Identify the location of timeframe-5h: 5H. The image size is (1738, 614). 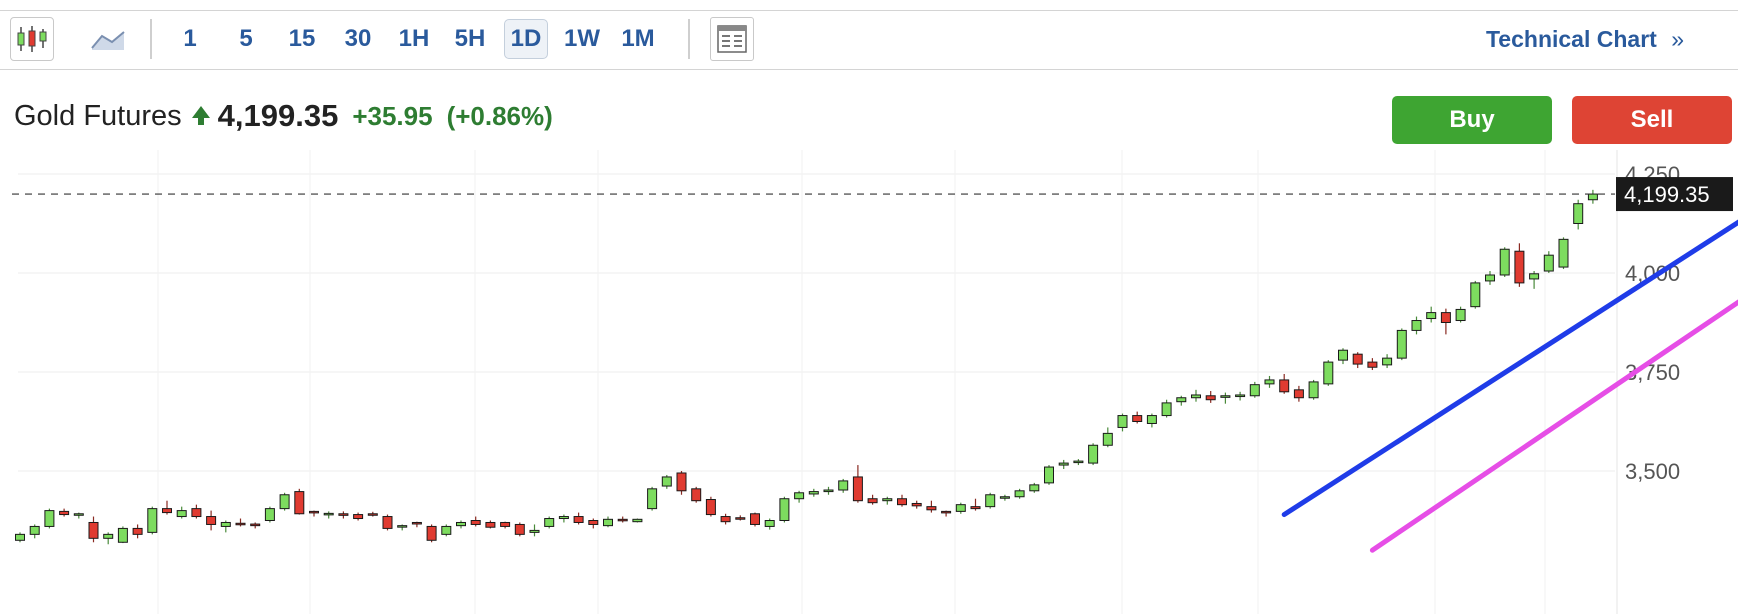
(470, 39).